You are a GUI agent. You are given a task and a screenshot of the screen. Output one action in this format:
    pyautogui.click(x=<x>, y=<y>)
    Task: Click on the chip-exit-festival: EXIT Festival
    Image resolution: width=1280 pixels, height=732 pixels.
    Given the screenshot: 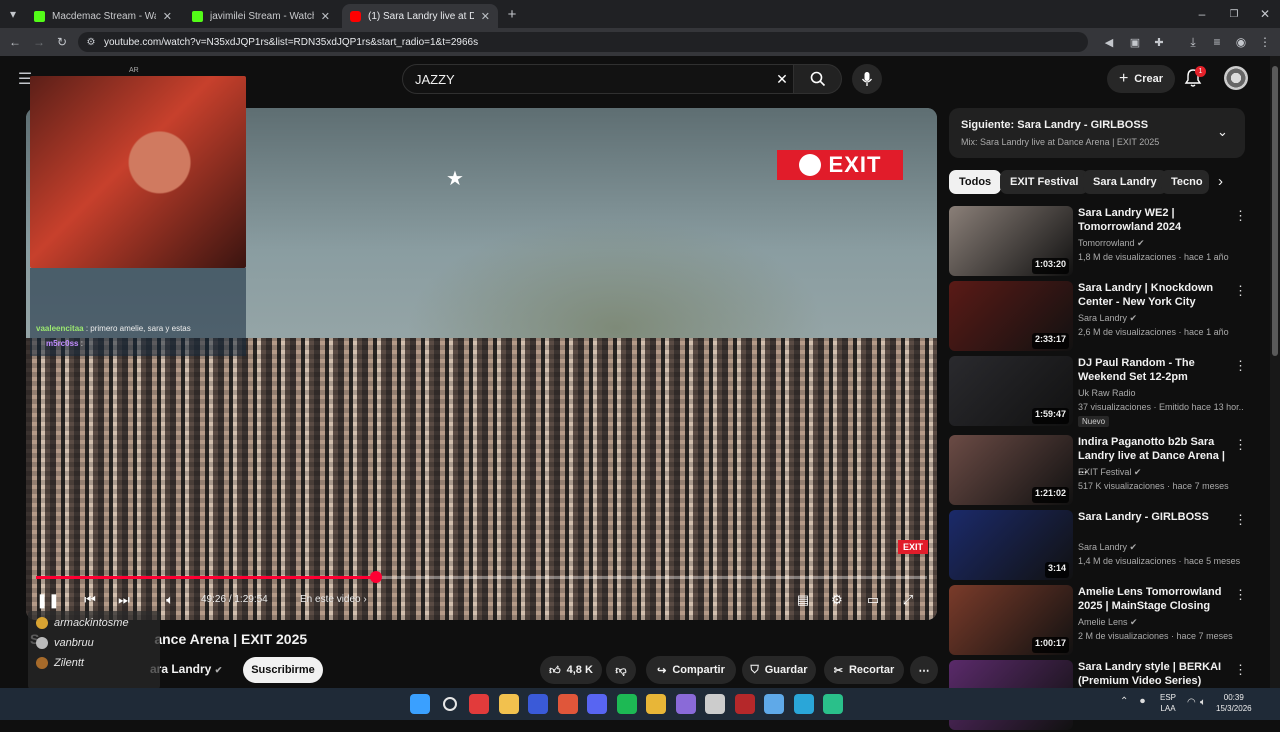 What is the action you would take?
    pyautogui.click(x=1044, y=182)
    